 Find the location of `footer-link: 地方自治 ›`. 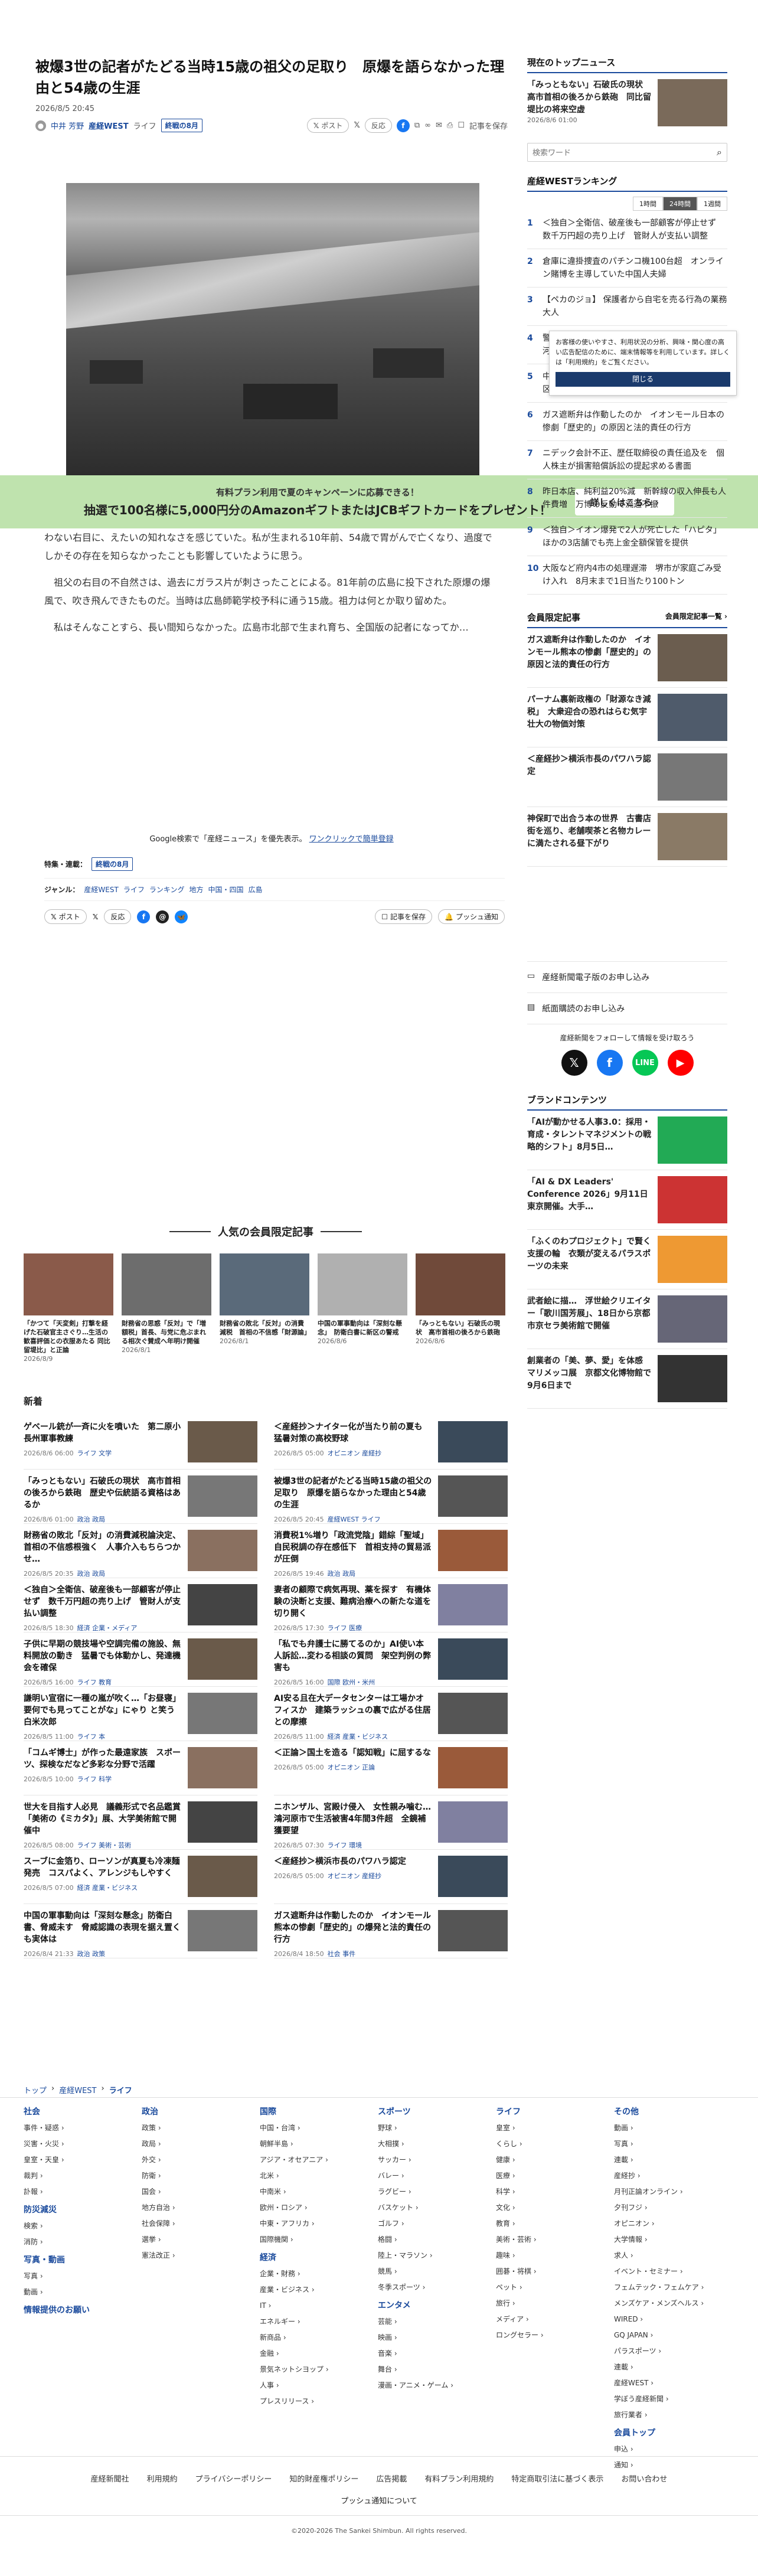

footer-link: 地方自治 › is located at coordinates (201, 2208).